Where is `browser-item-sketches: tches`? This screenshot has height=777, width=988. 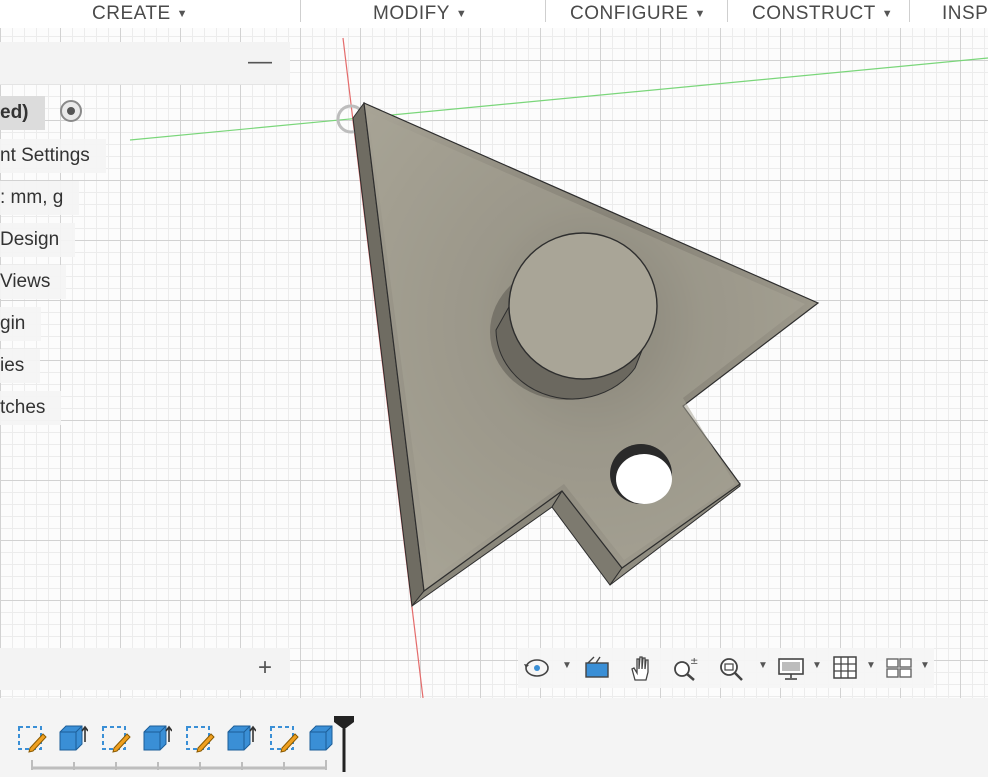
browser-item-sketches: tches is located at coordinates (31, 408).